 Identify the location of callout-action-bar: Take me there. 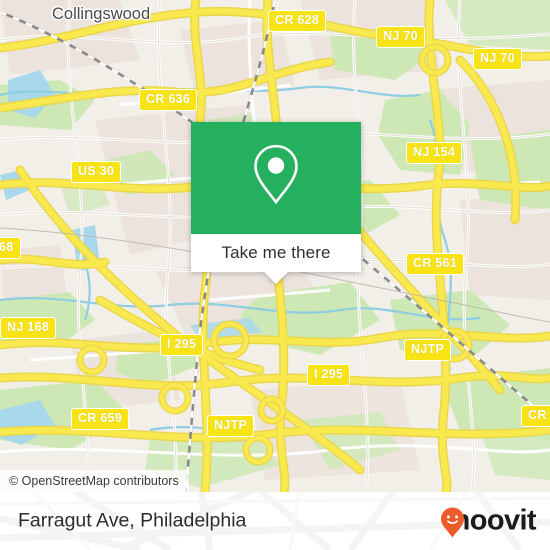
(276, 253).